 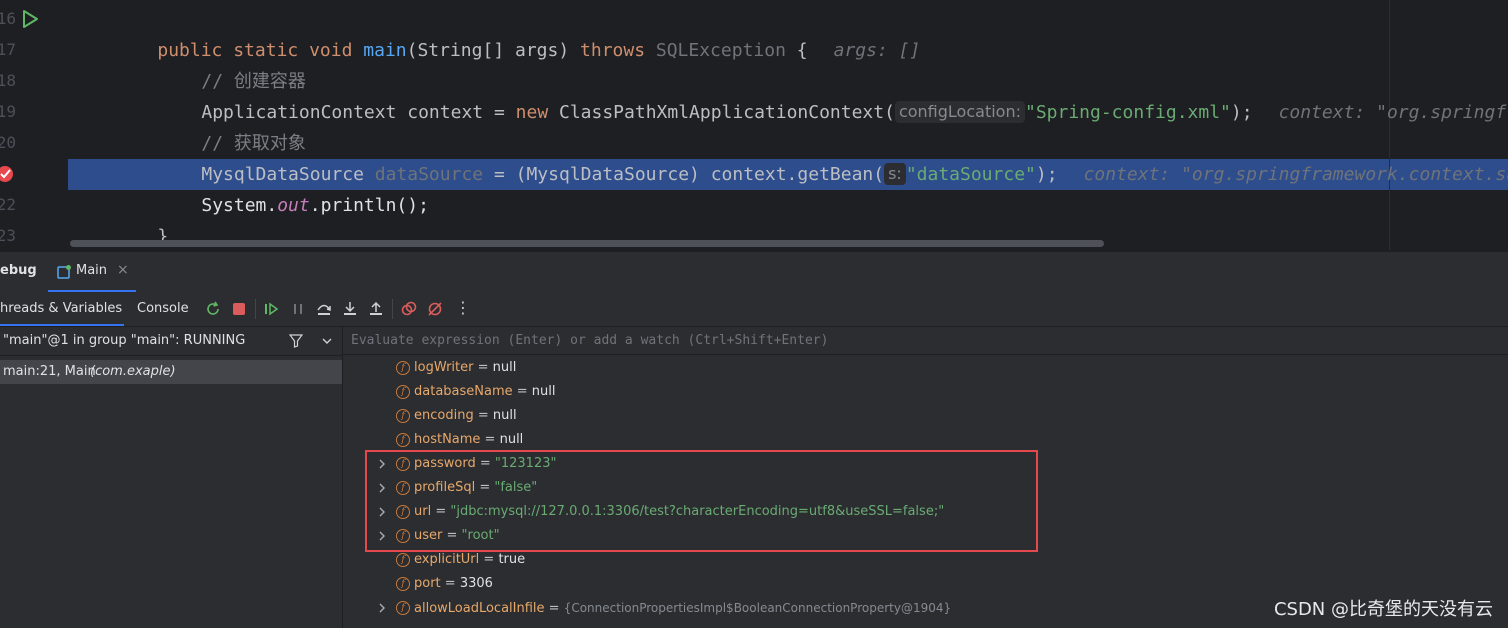 I want to click on variable-entry: port = 3306, so click(x=453, y=584).